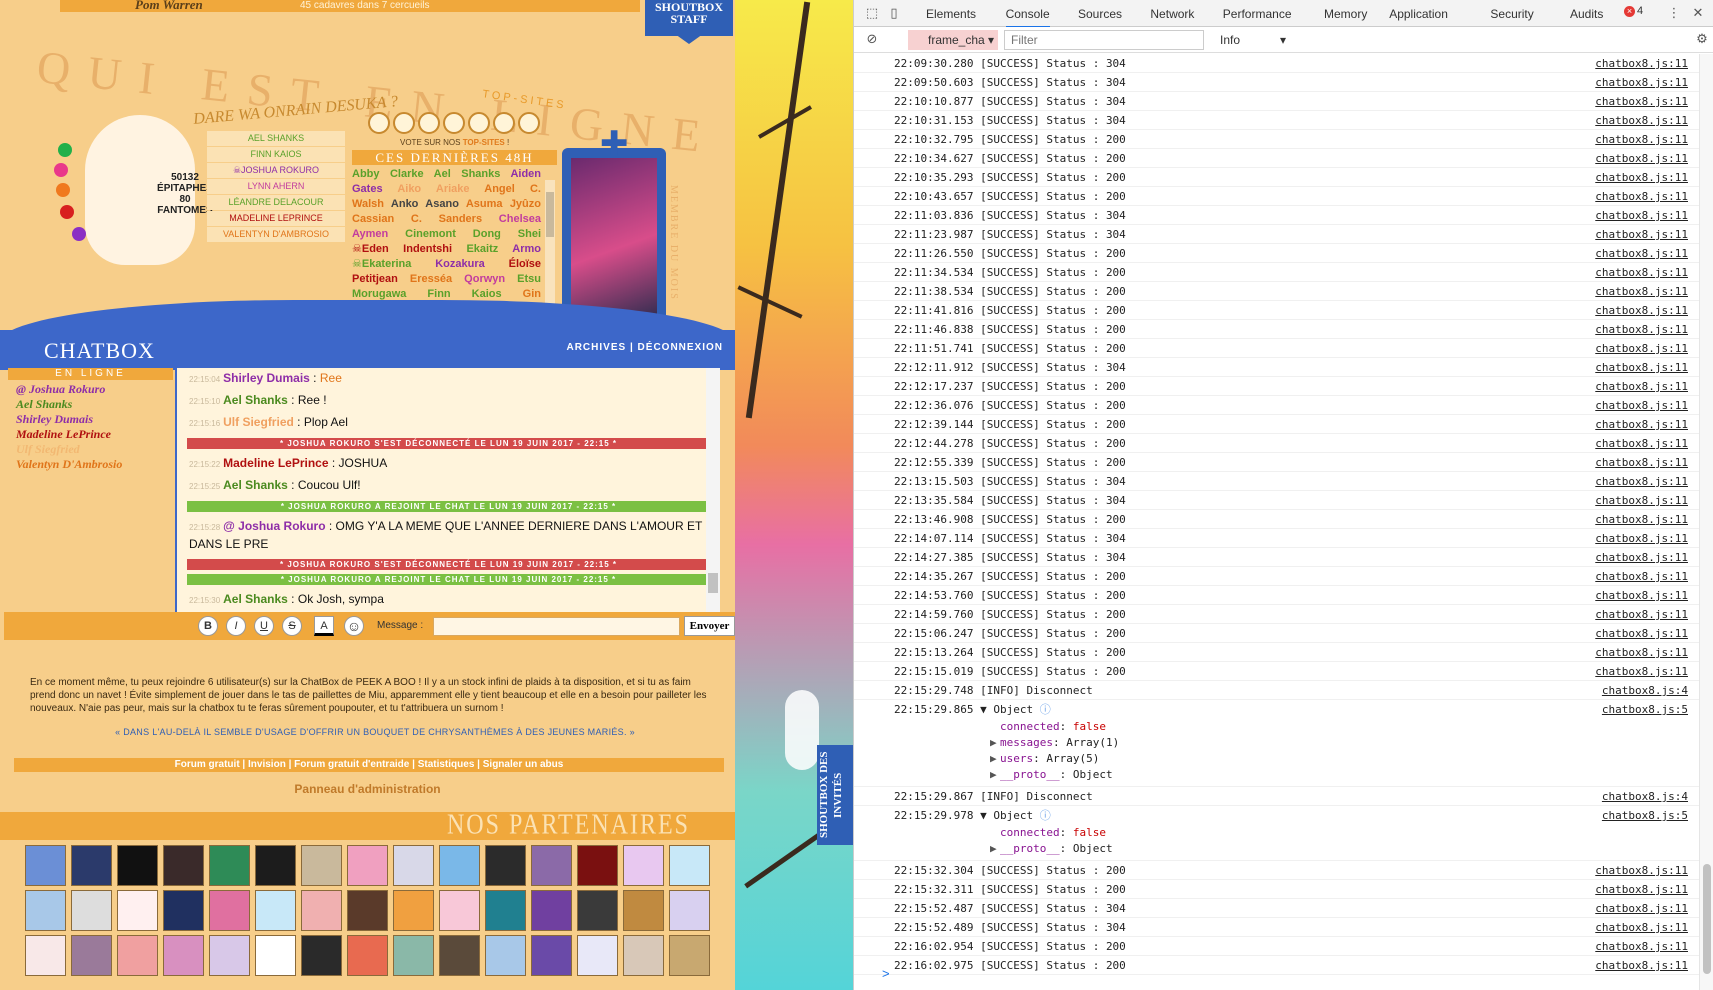 This screenshot has width=1713, height=990. Describe the element at coordinates (276, 202) in the screenshot. I see `member-item: LÉANDRE DELACOUR` at that location.